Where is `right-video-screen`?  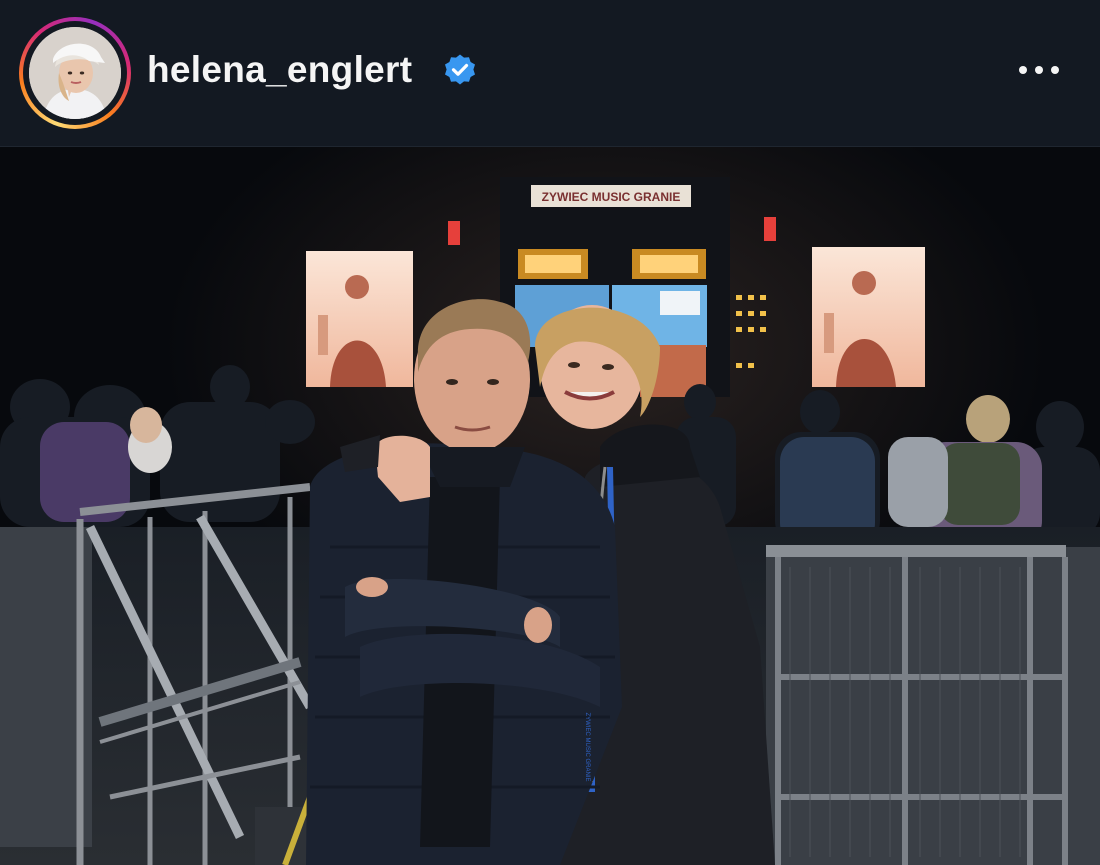 right-video-screen is located at coordinates (868, 317).